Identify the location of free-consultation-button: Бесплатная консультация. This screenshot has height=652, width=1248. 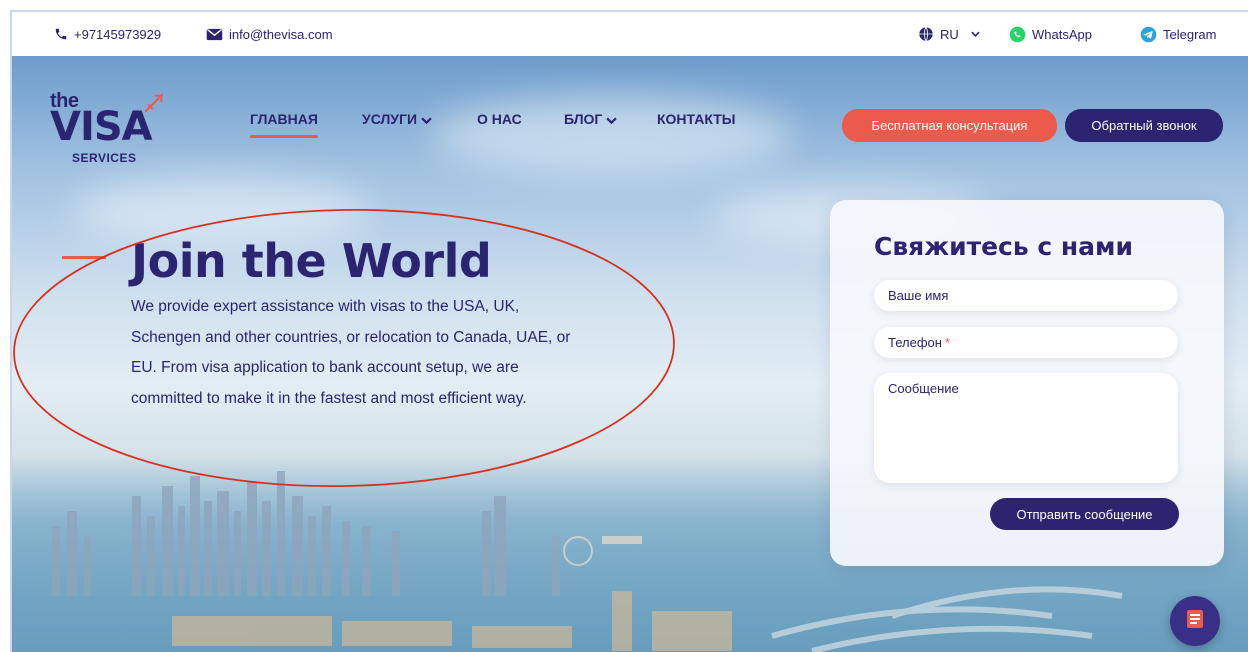
(949, 125).